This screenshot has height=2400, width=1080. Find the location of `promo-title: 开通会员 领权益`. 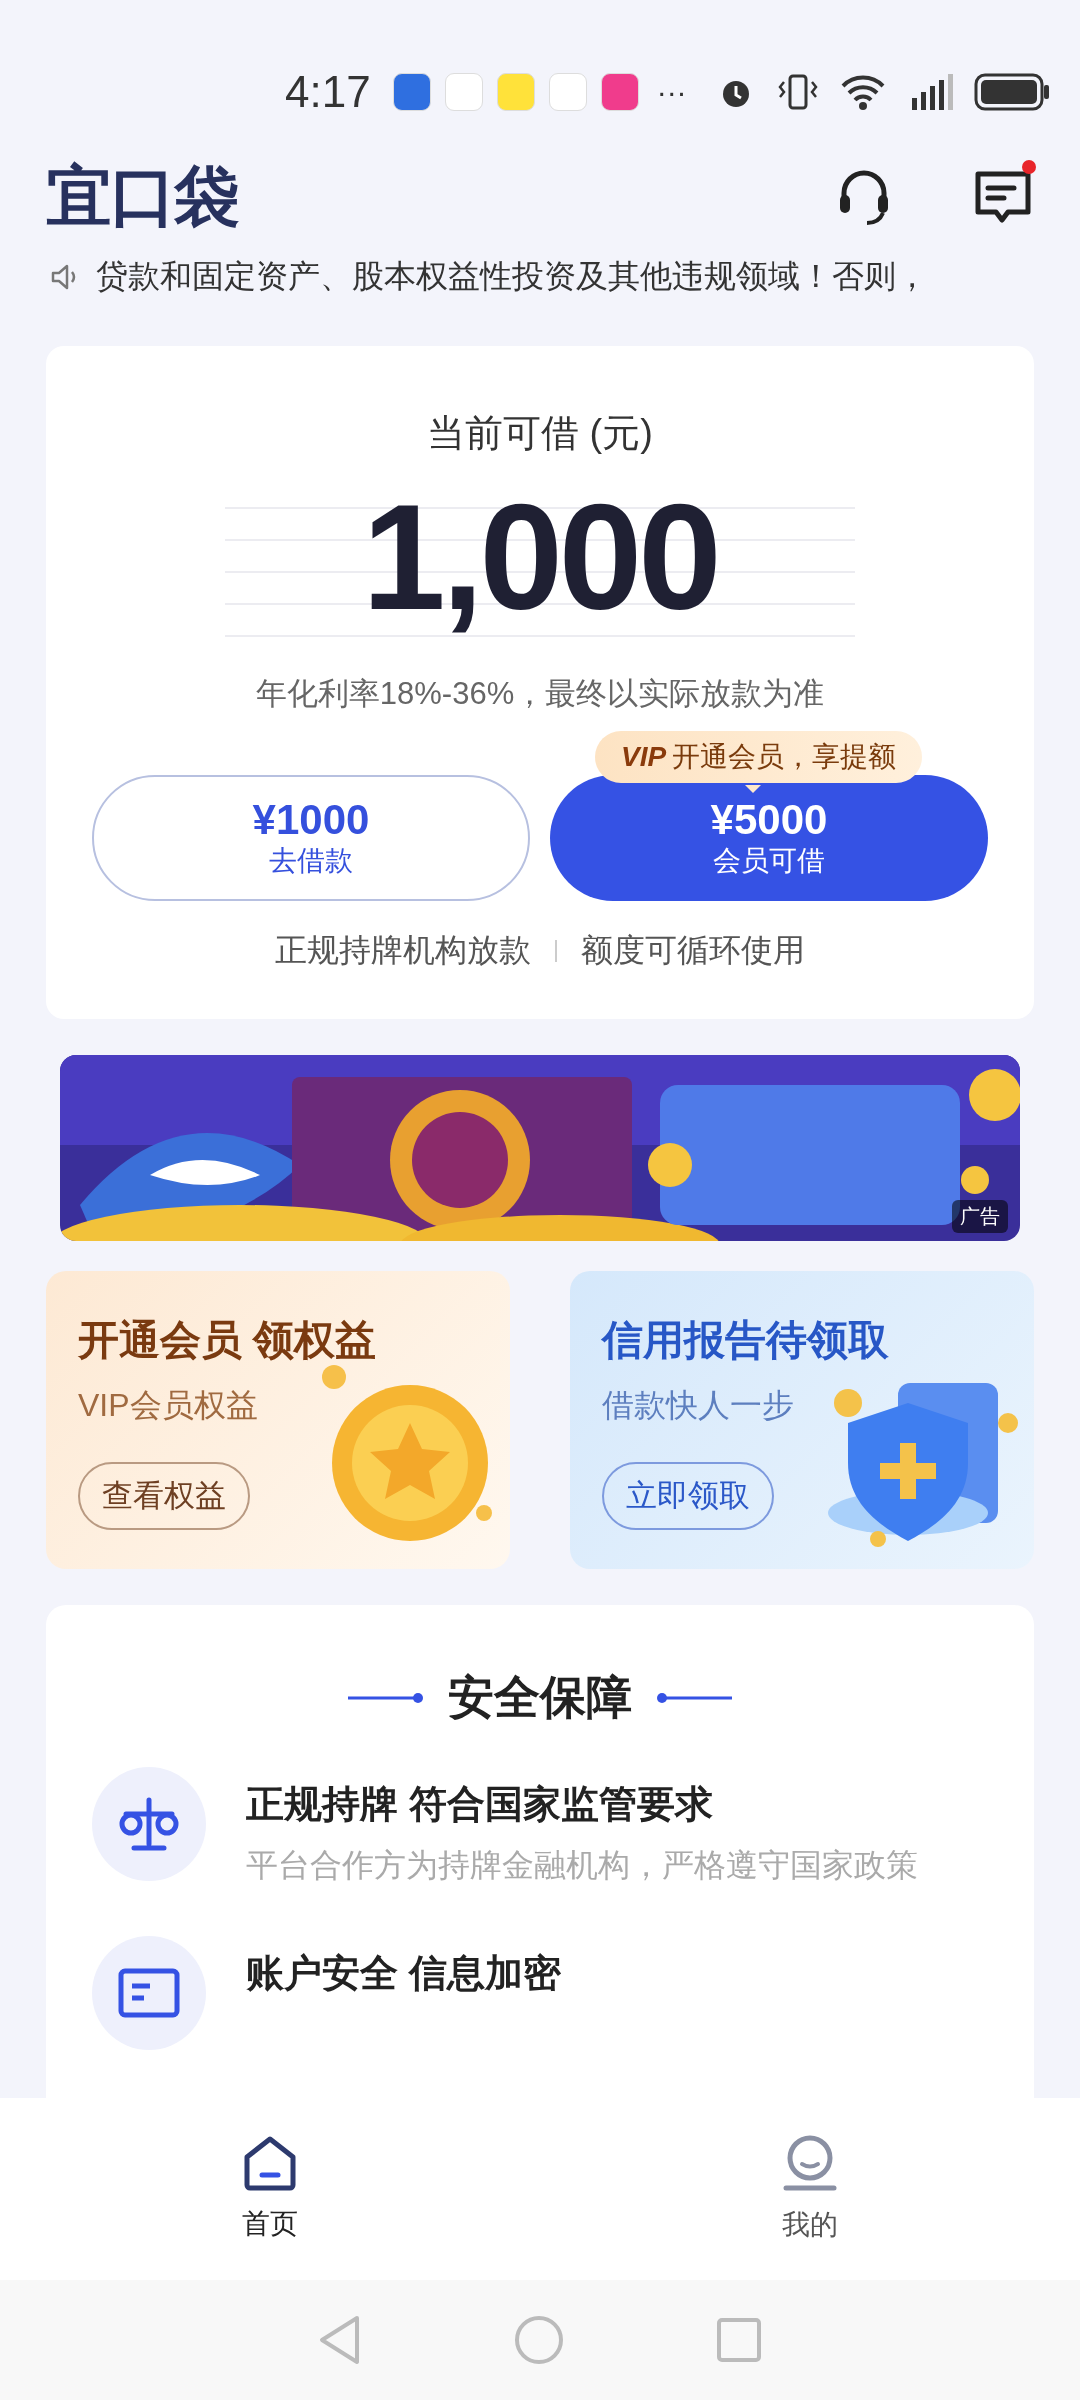

promo-title: 开通会员 领权益 is located at coordinates (228, 1340).